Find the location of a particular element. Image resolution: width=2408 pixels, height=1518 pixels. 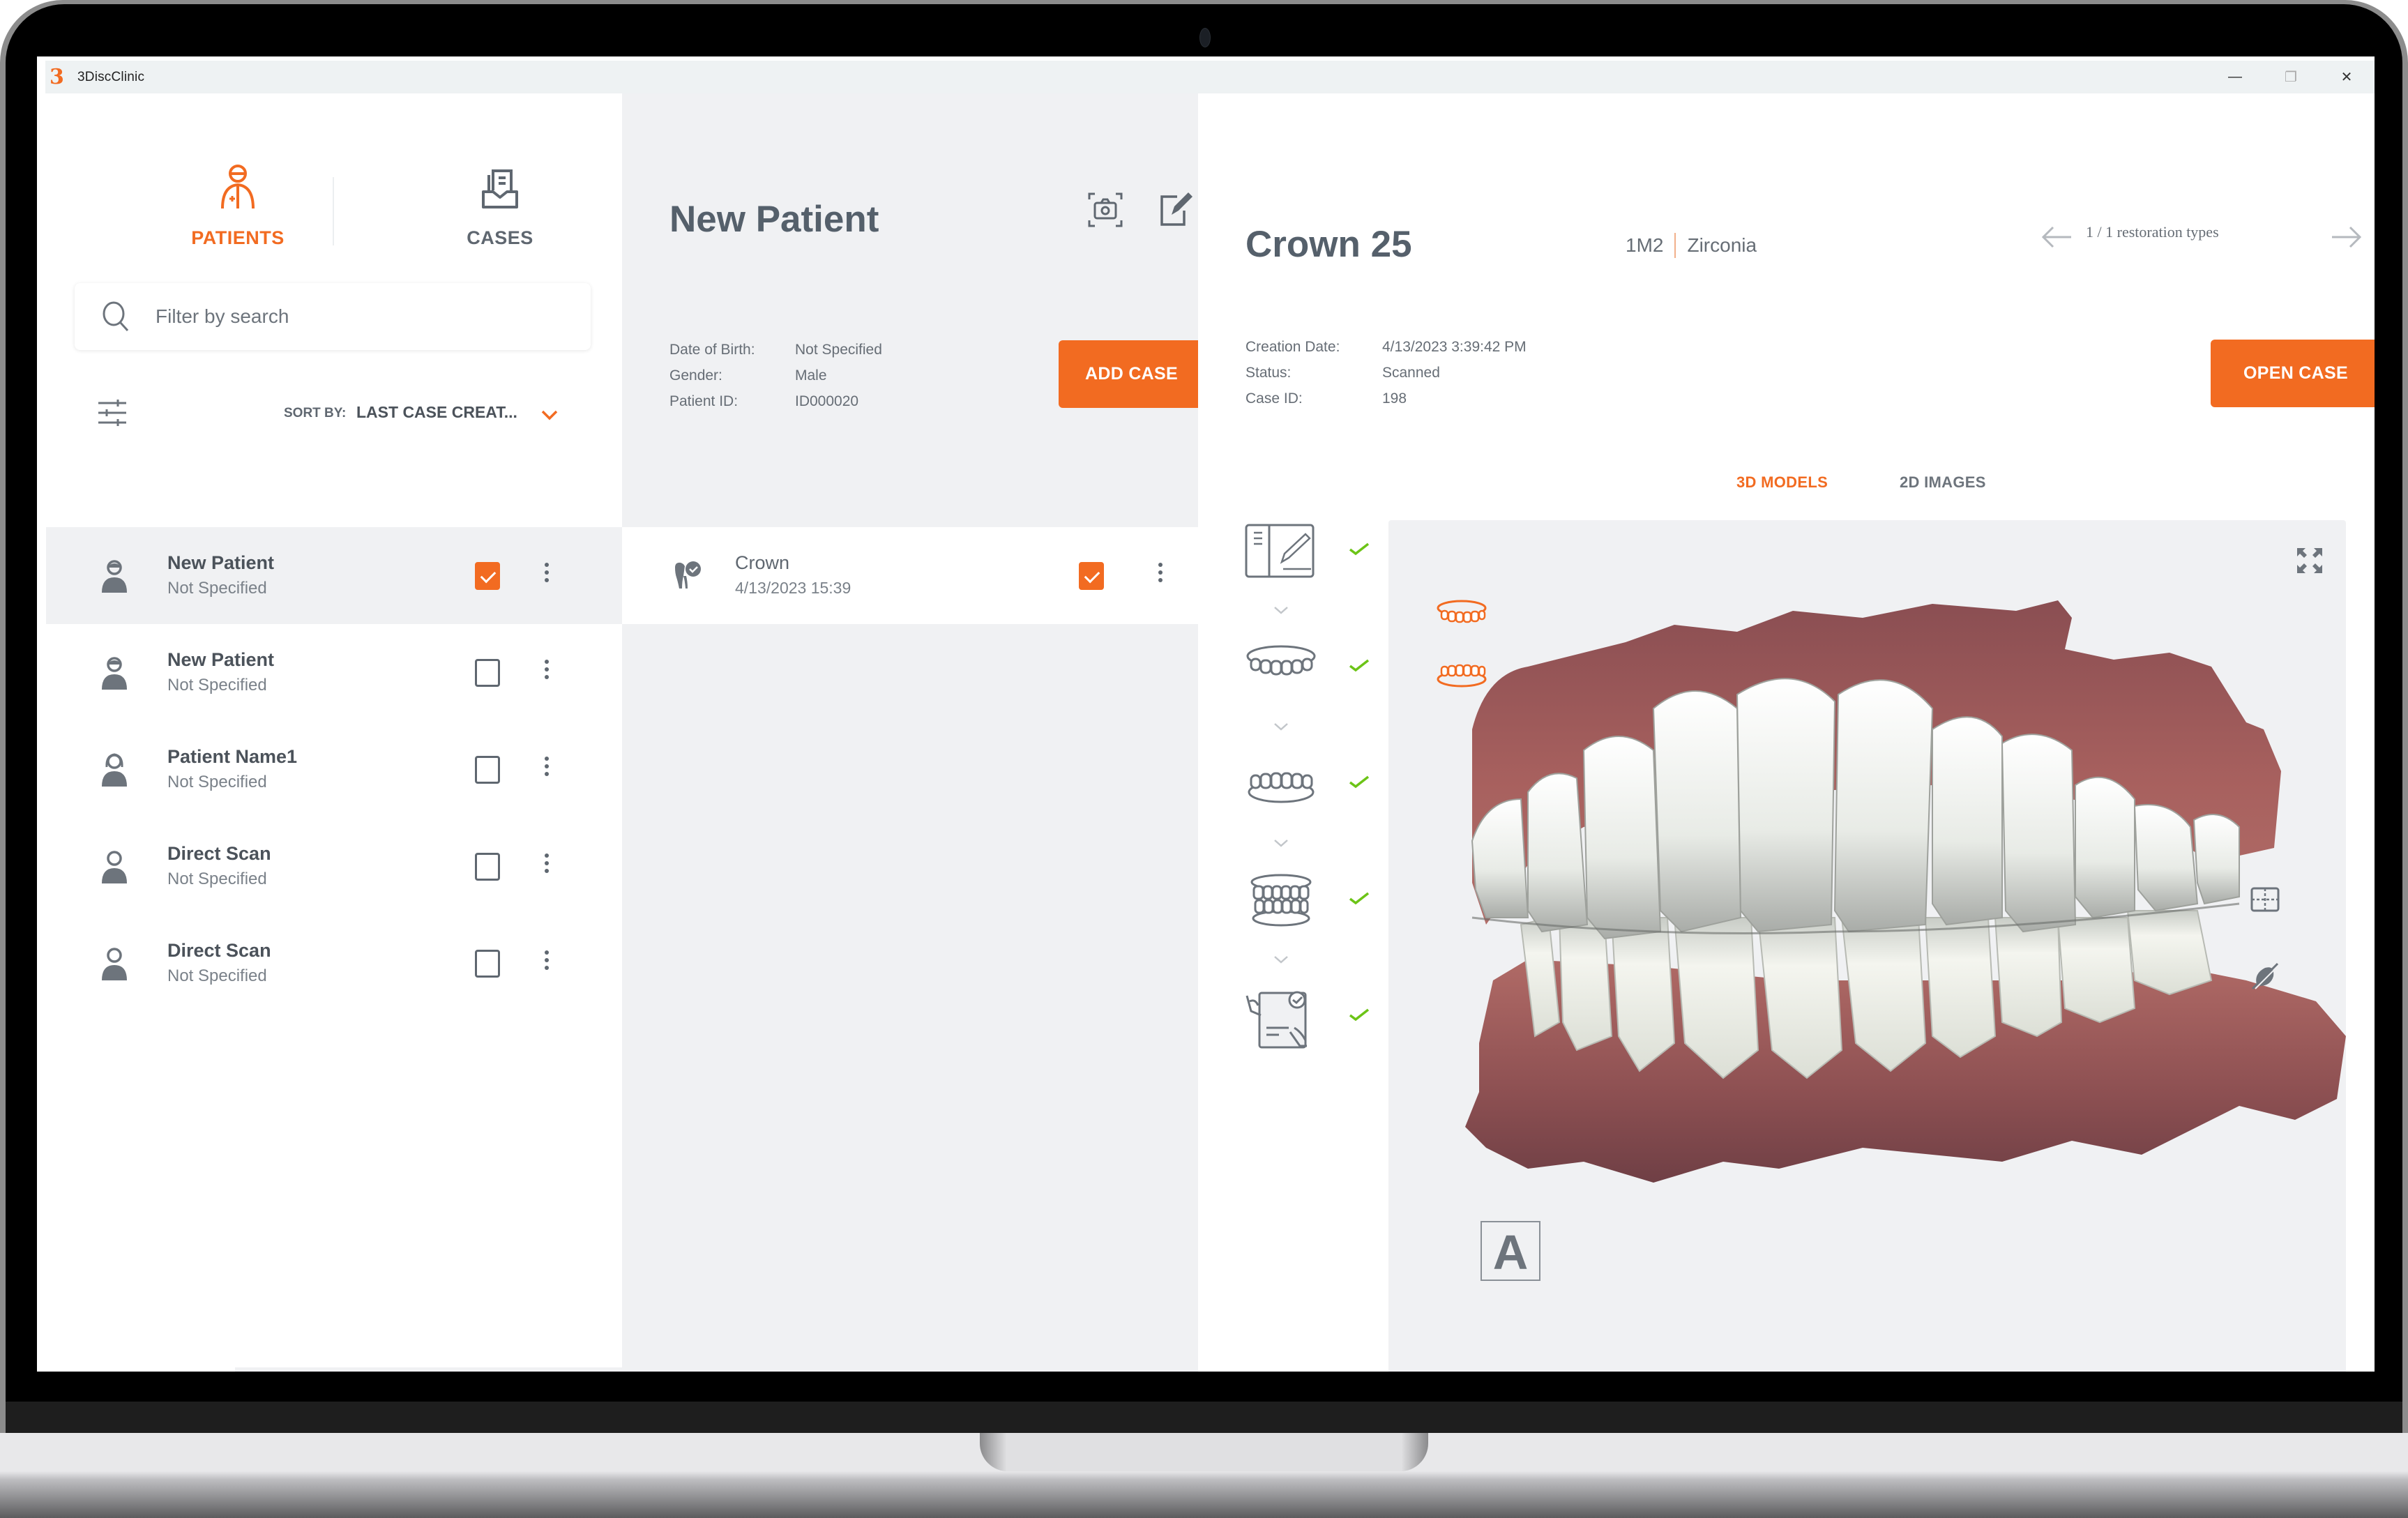

dob-row: Date of Birth: Not Specified is located at coordinates (775, 354).